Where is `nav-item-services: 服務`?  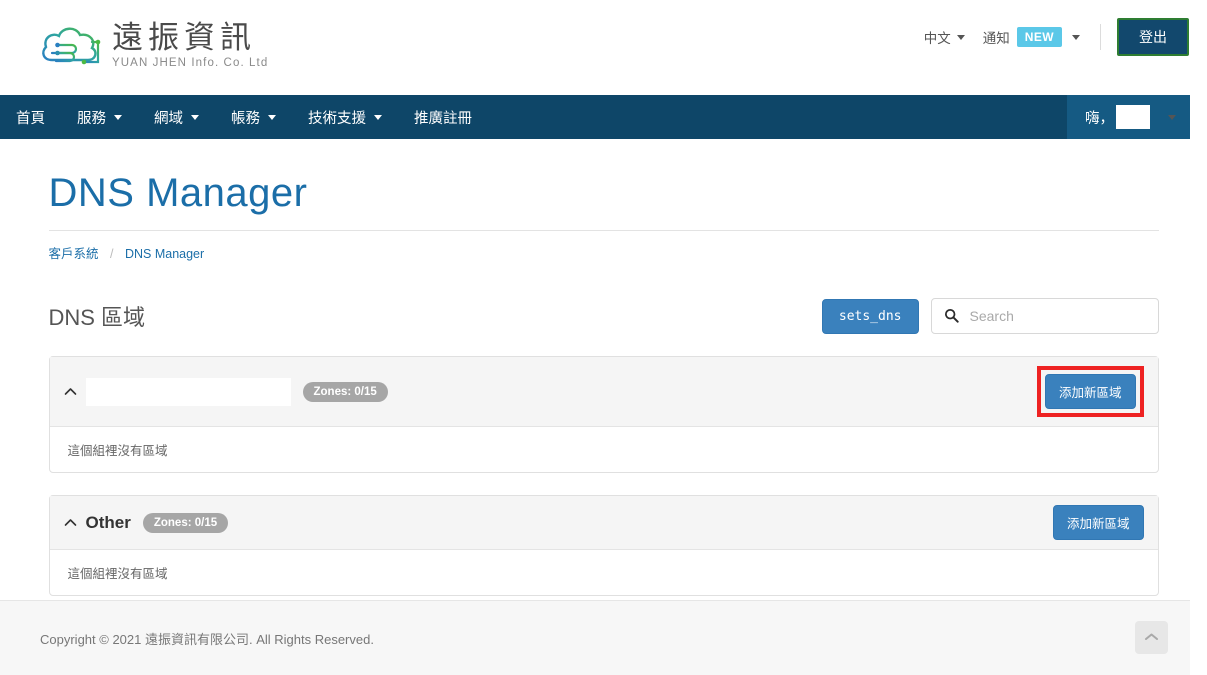 nav-item-services: 服務 is located at coordinates (99, 117).